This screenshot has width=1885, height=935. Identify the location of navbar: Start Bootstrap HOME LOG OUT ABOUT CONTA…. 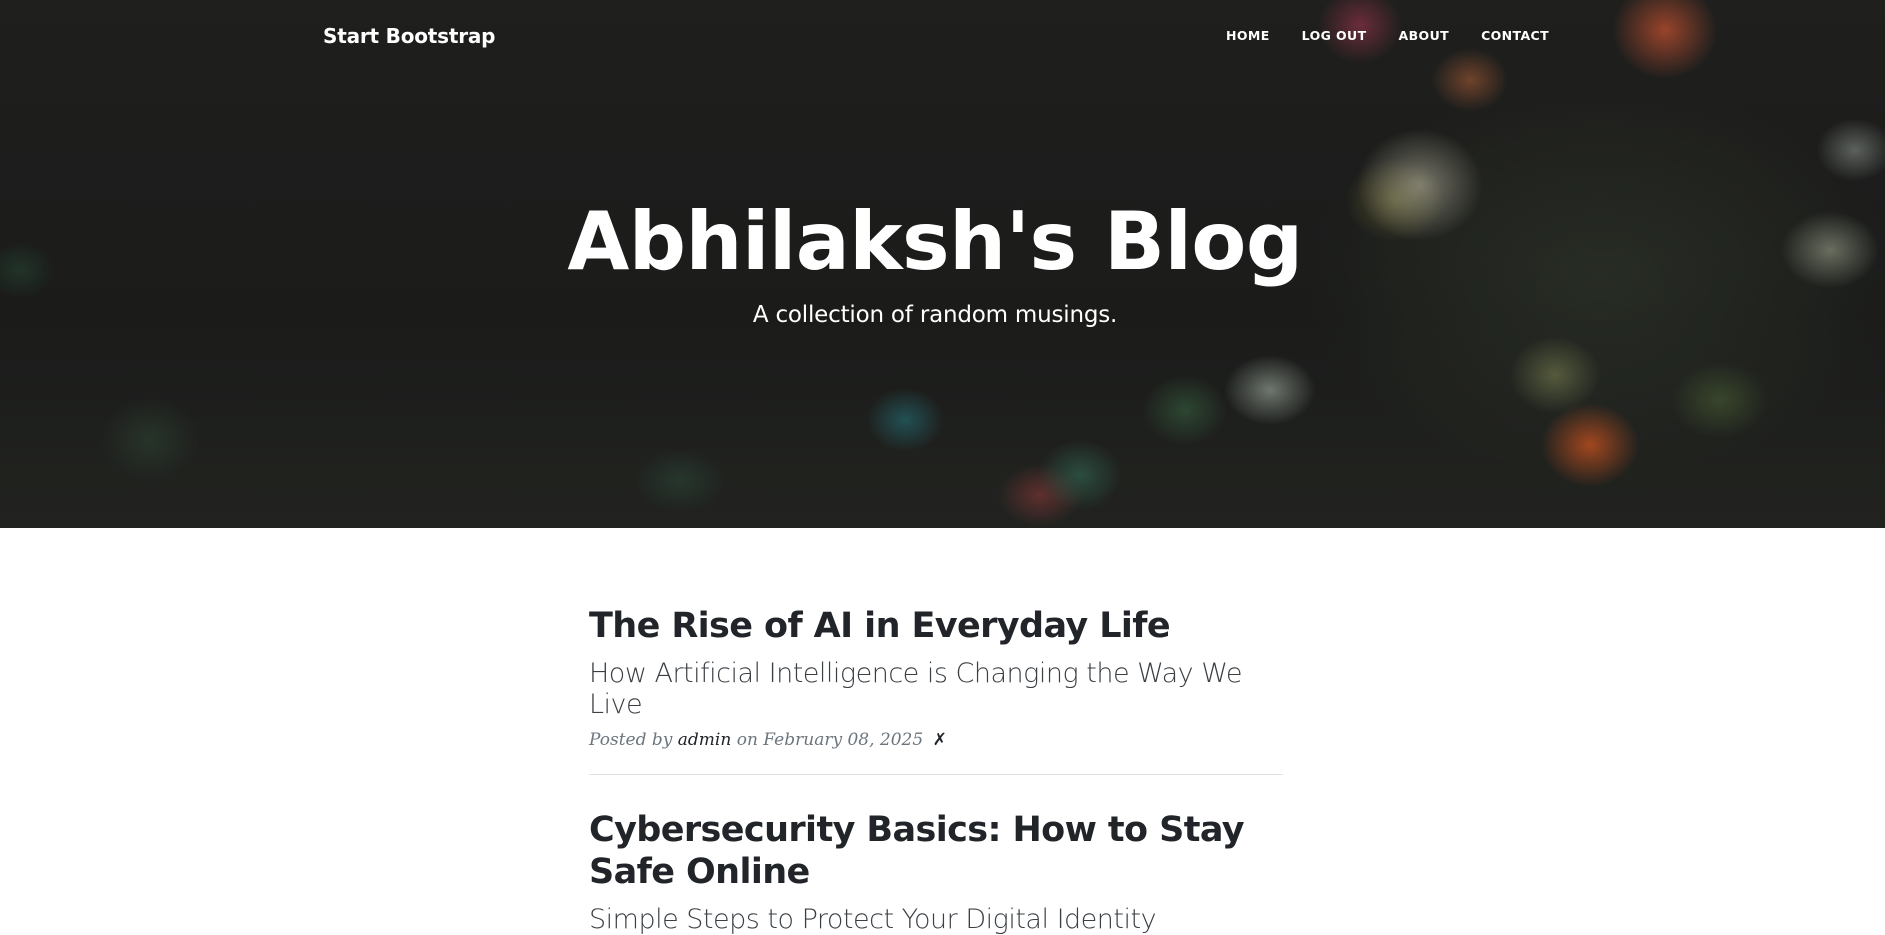
(942, 37).